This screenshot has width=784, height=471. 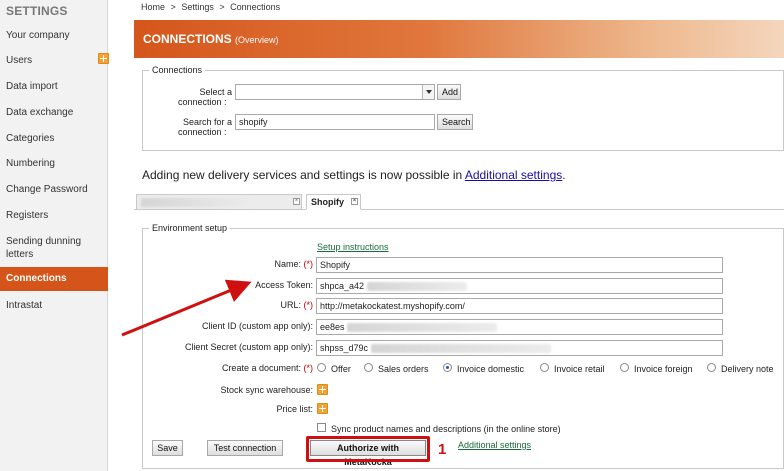 What do you see at coordinates (747, 369) in the screenshot?
I see `radio-delivery-note-label: Delivery note` at bounding box center [747, 369].